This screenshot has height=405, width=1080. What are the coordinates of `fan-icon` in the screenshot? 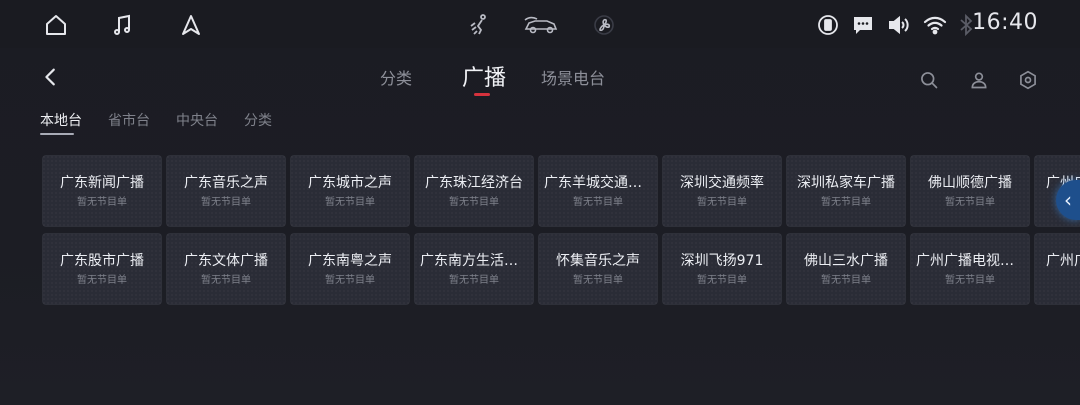 It's located at (604, 25).